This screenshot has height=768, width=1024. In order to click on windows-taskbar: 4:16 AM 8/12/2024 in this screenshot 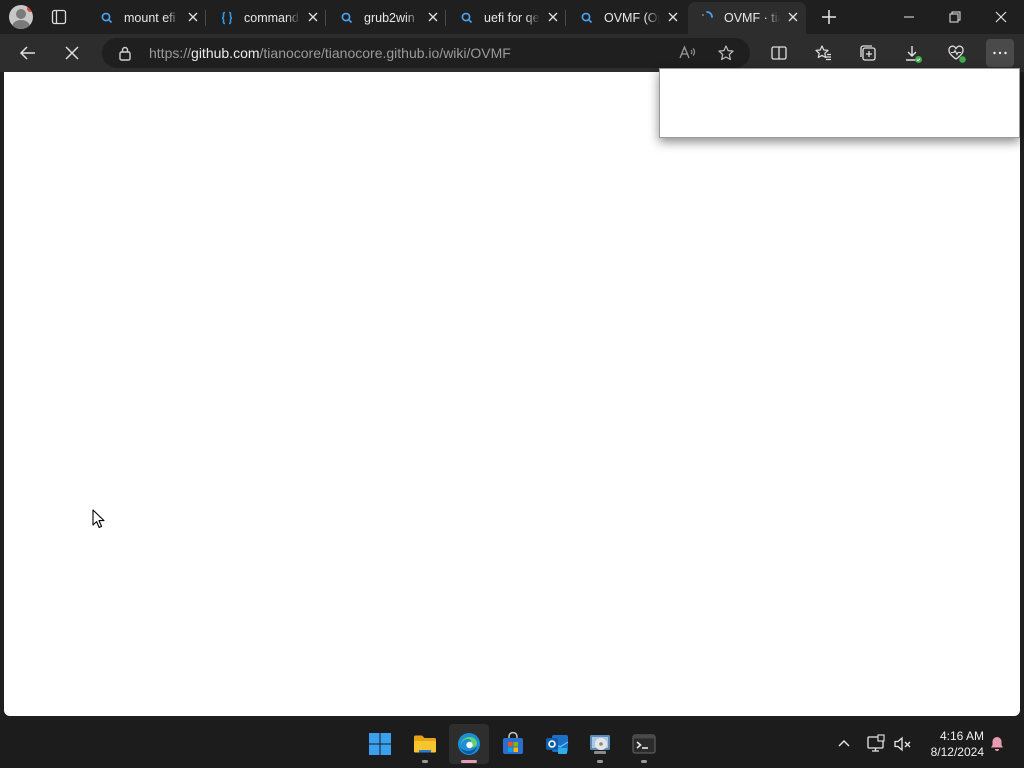, I will do `click(512, 744)`.